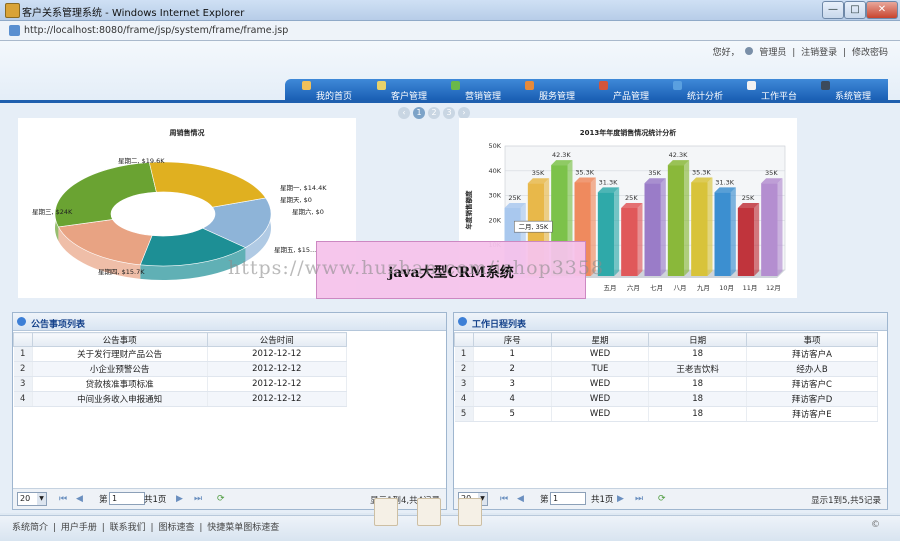  What do you see at coordinates (30, 528) in the screenshot?
I see `footer-link-about: 系统简介` at bounding box center [30, 528].